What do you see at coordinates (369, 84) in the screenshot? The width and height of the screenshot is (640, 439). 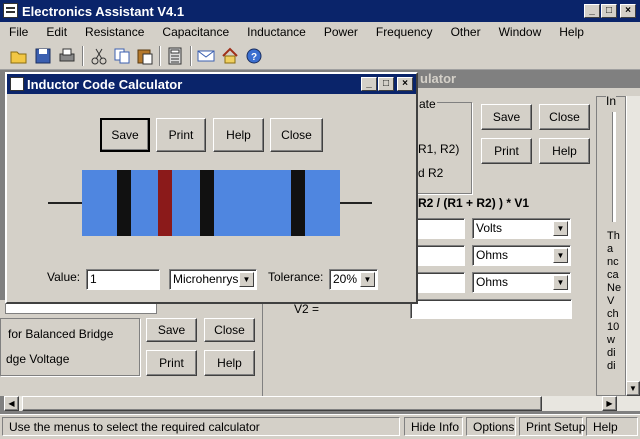 I see `dialog-minimize-button: _` at bounding box center [369, 84].